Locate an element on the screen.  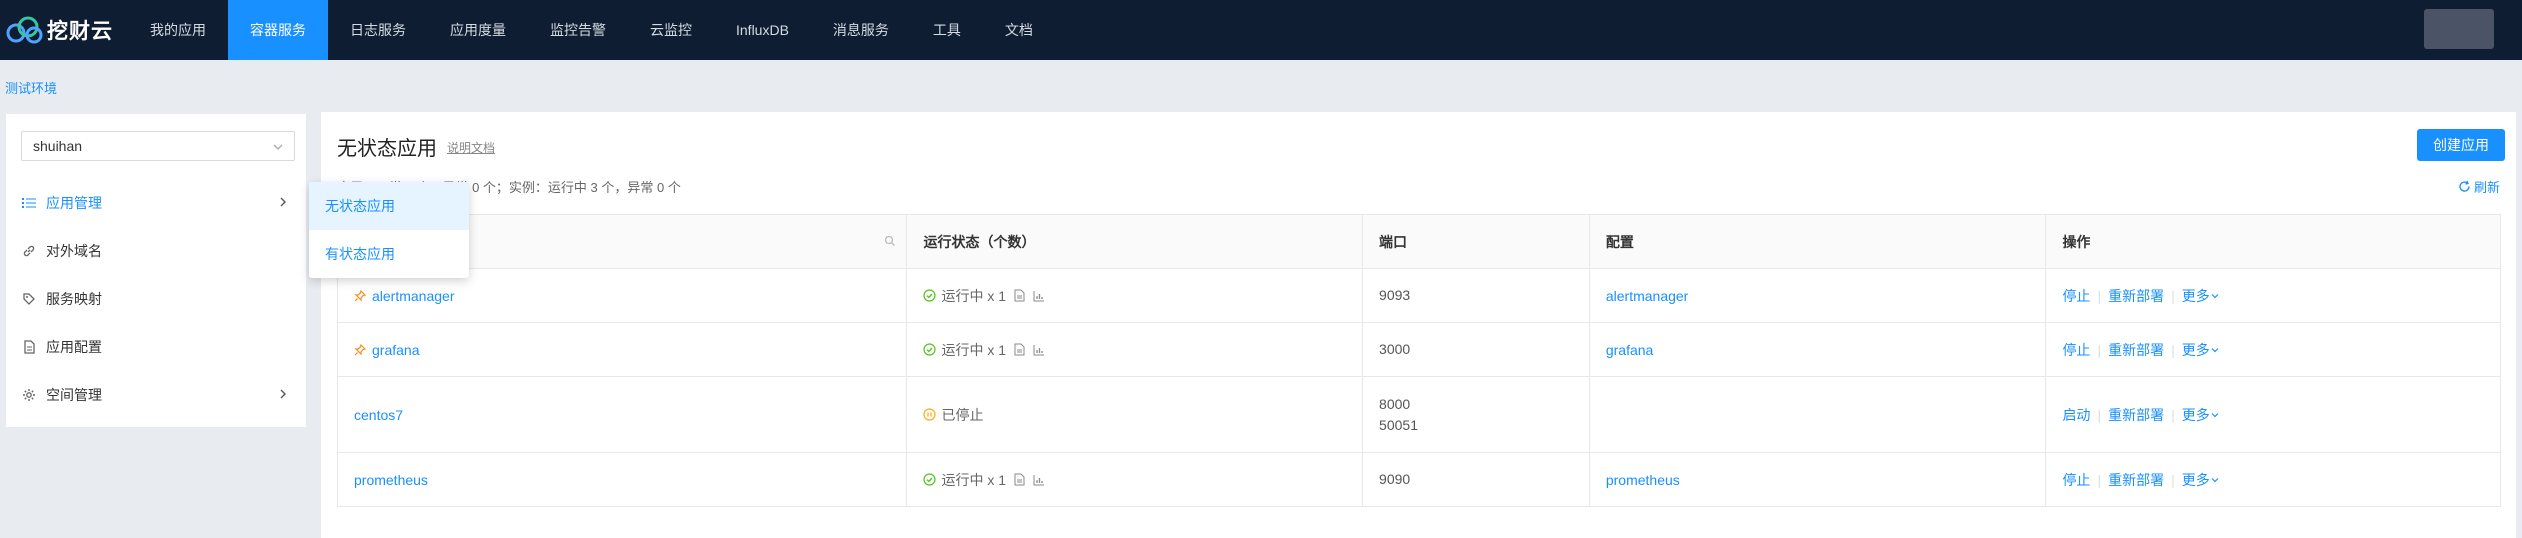
sidebar-item-label: 应用管理 is located at coordinates (74, 203).